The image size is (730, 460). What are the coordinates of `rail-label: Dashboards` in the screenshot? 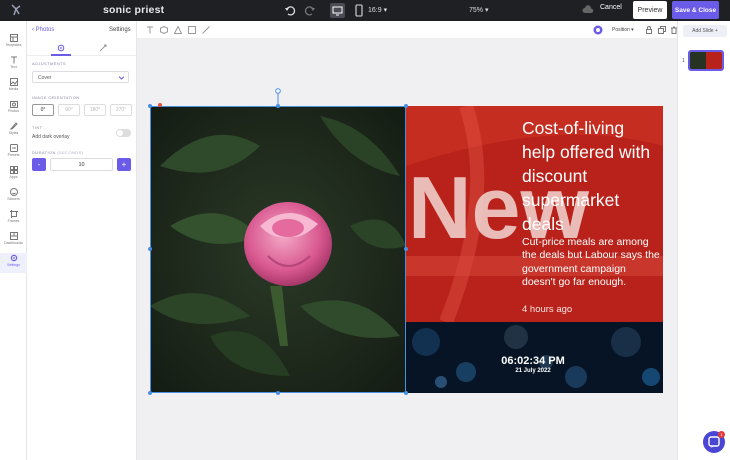 It's located at (13, 243).